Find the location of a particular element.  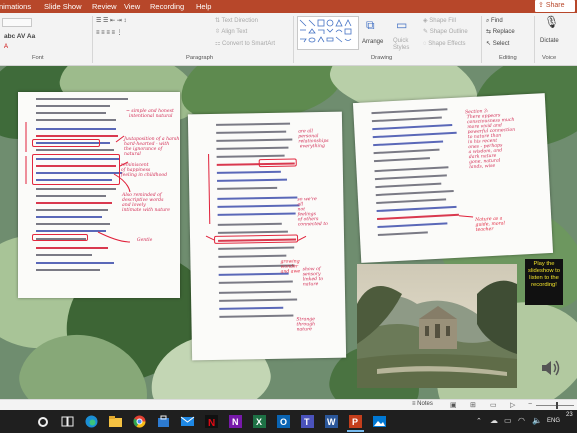

paragraph-group-label: Paragraph is located at coordinates (200, 58).